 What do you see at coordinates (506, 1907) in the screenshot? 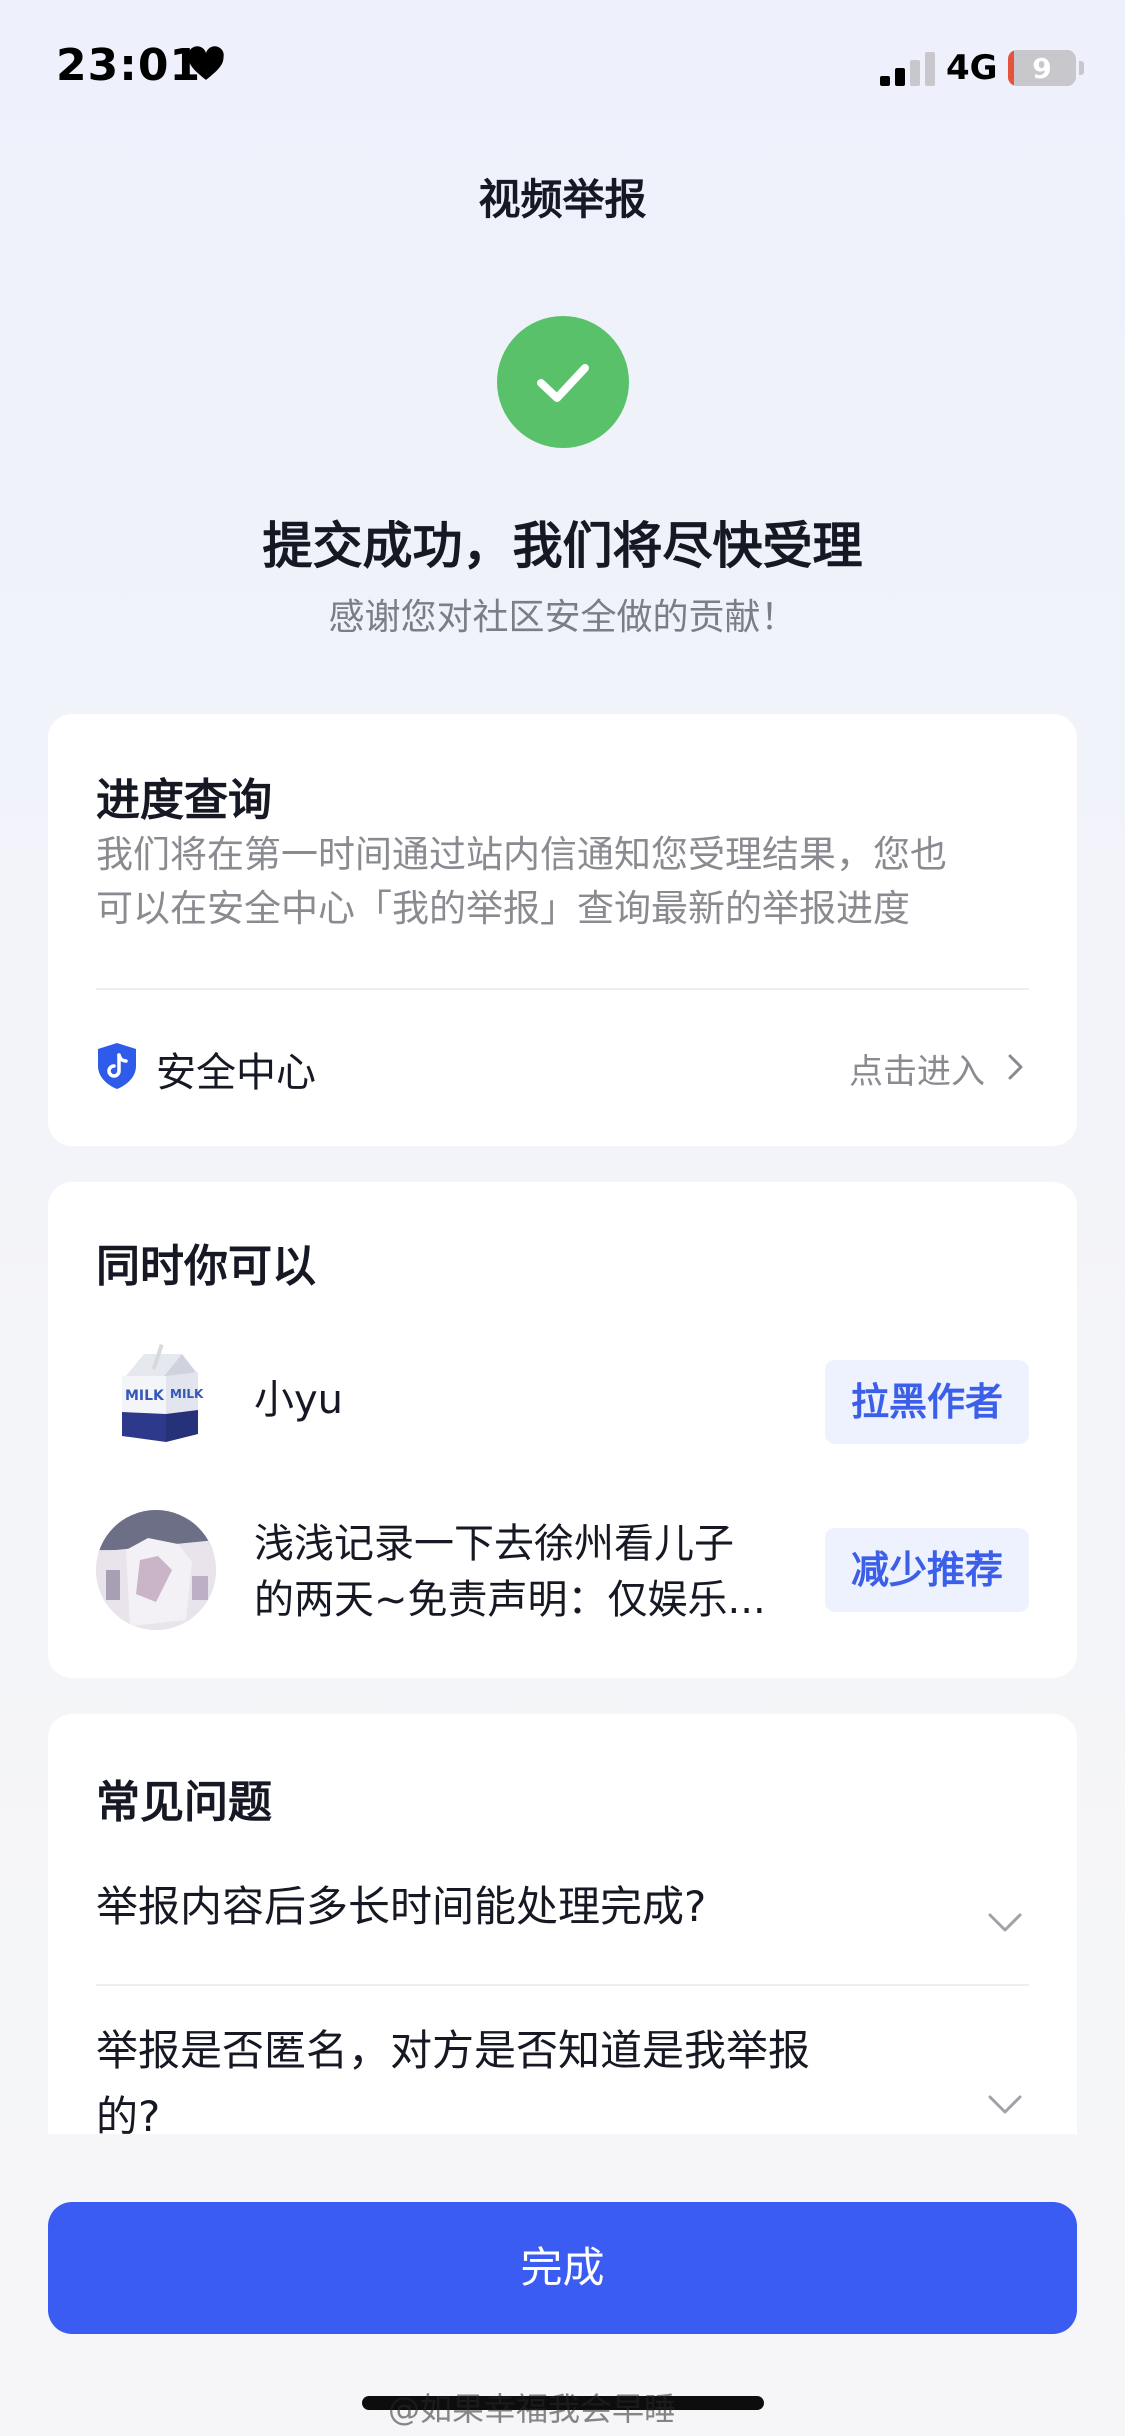
I see `faq-question-1: 举报内容后多长时间能处理完成?` at bounding box center [506, 1907].